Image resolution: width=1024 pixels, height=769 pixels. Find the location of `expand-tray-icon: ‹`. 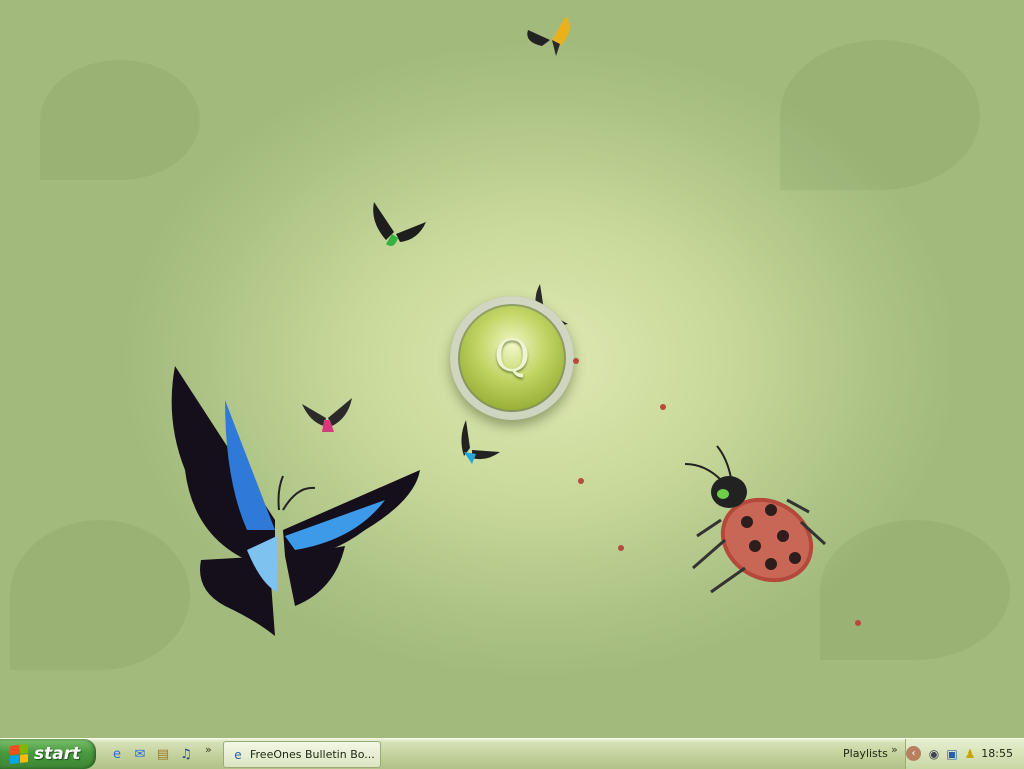

expand-tray-icon: ‹ is located at coordinates (913, 753).